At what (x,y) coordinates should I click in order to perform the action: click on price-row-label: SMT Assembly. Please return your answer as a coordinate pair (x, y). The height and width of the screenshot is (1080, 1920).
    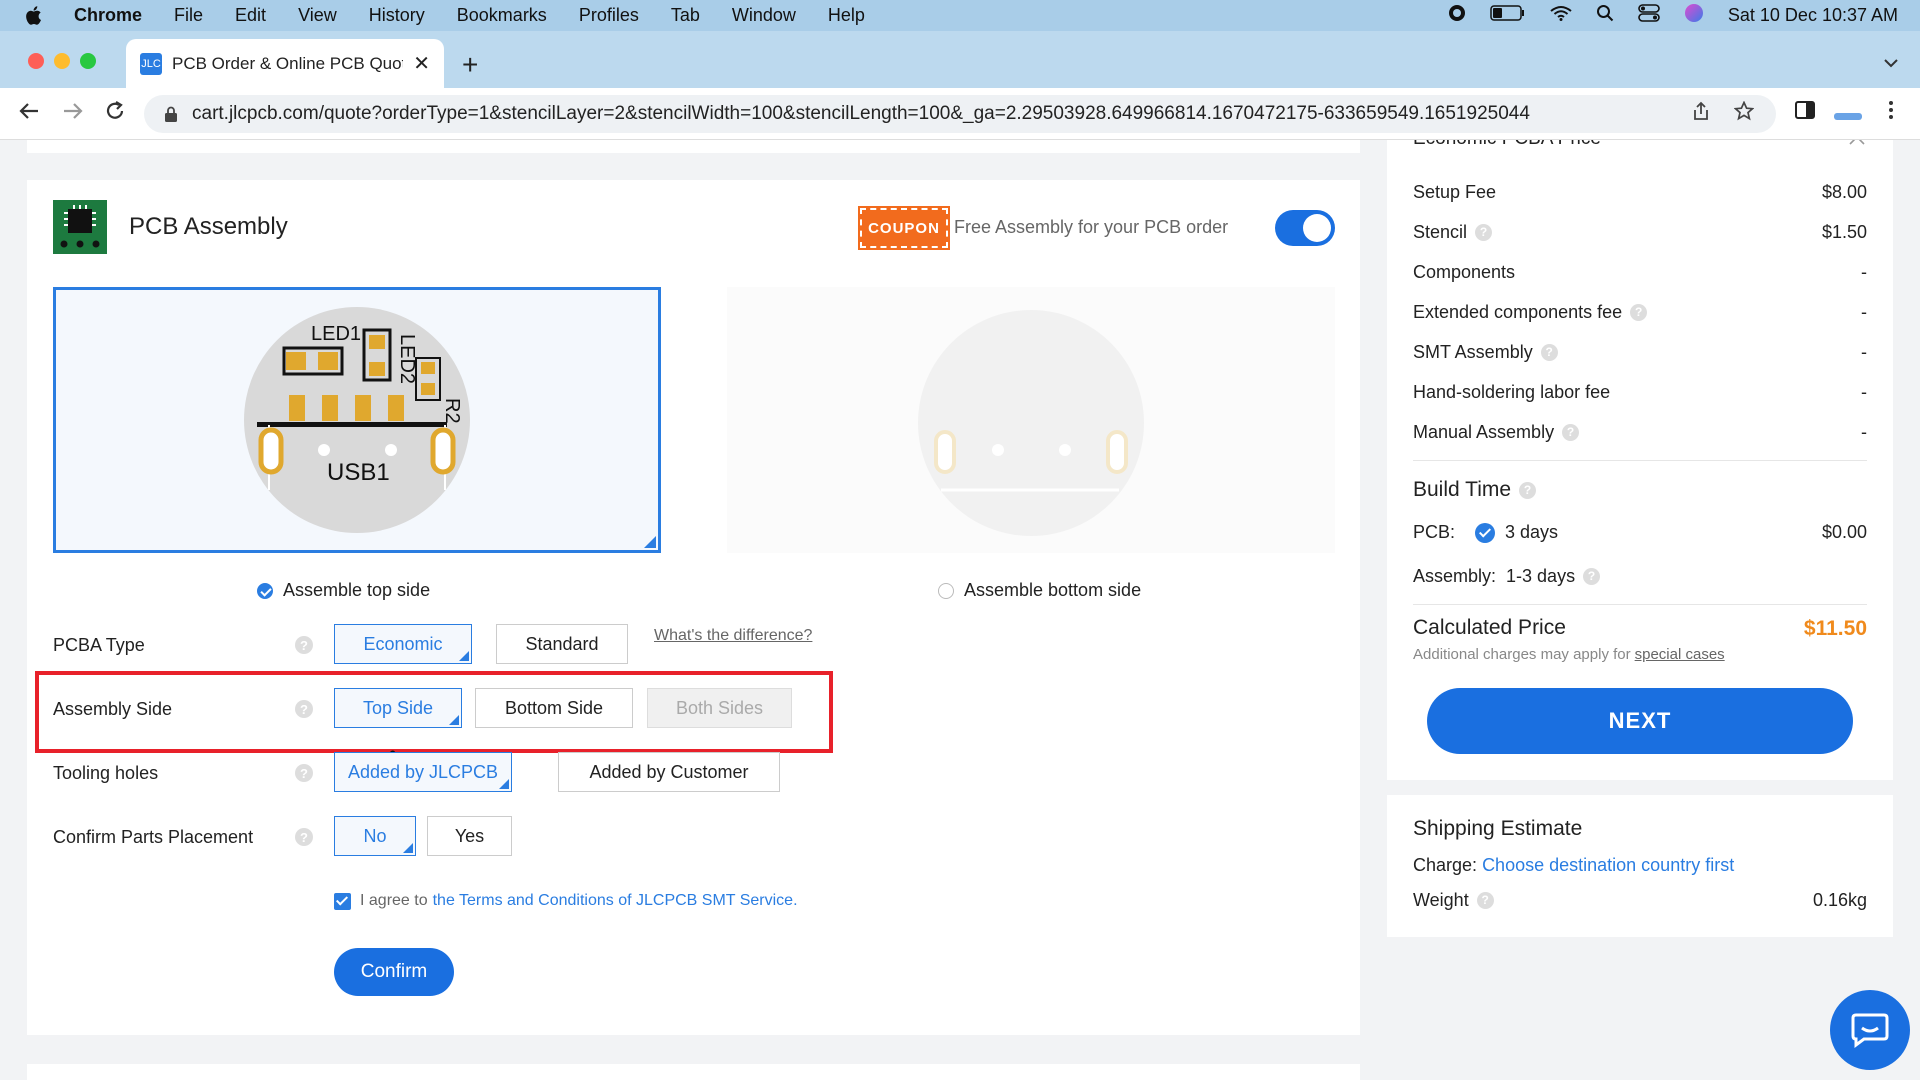
    Looking at the image, I should click on (1473, 352).